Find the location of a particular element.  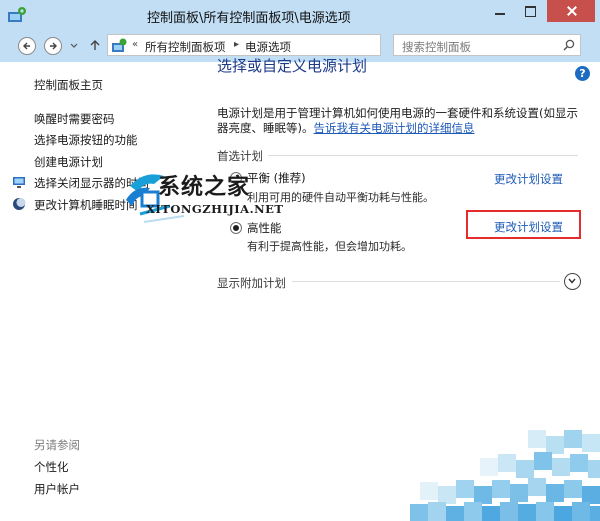

window-title: 控制面板\所有控制面板项\电源选项 is located at coordinates (249, 18).